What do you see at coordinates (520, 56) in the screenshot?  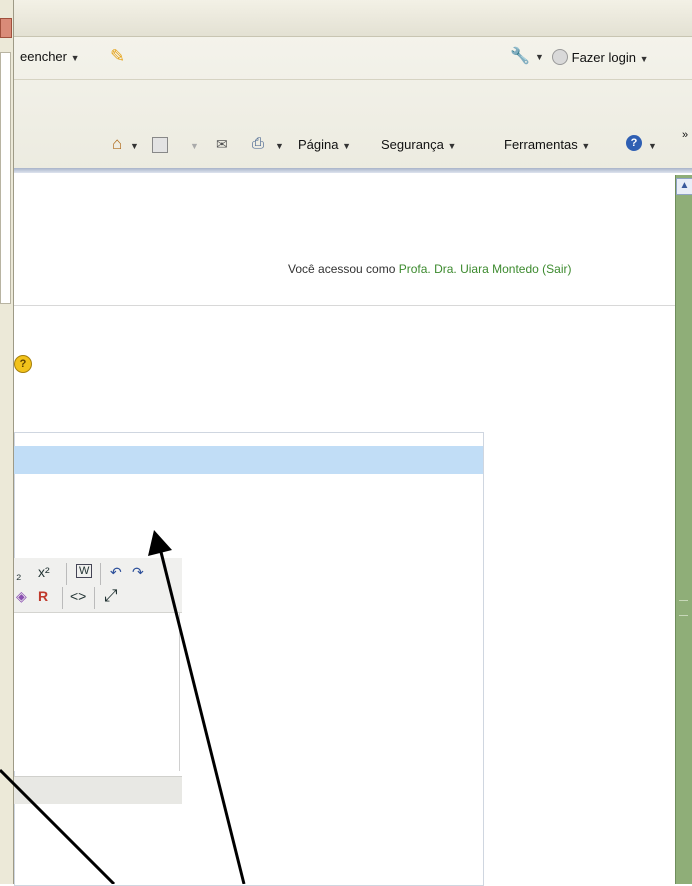 I see `wrench-icon: 🔧` at bounding box center [520, 56].